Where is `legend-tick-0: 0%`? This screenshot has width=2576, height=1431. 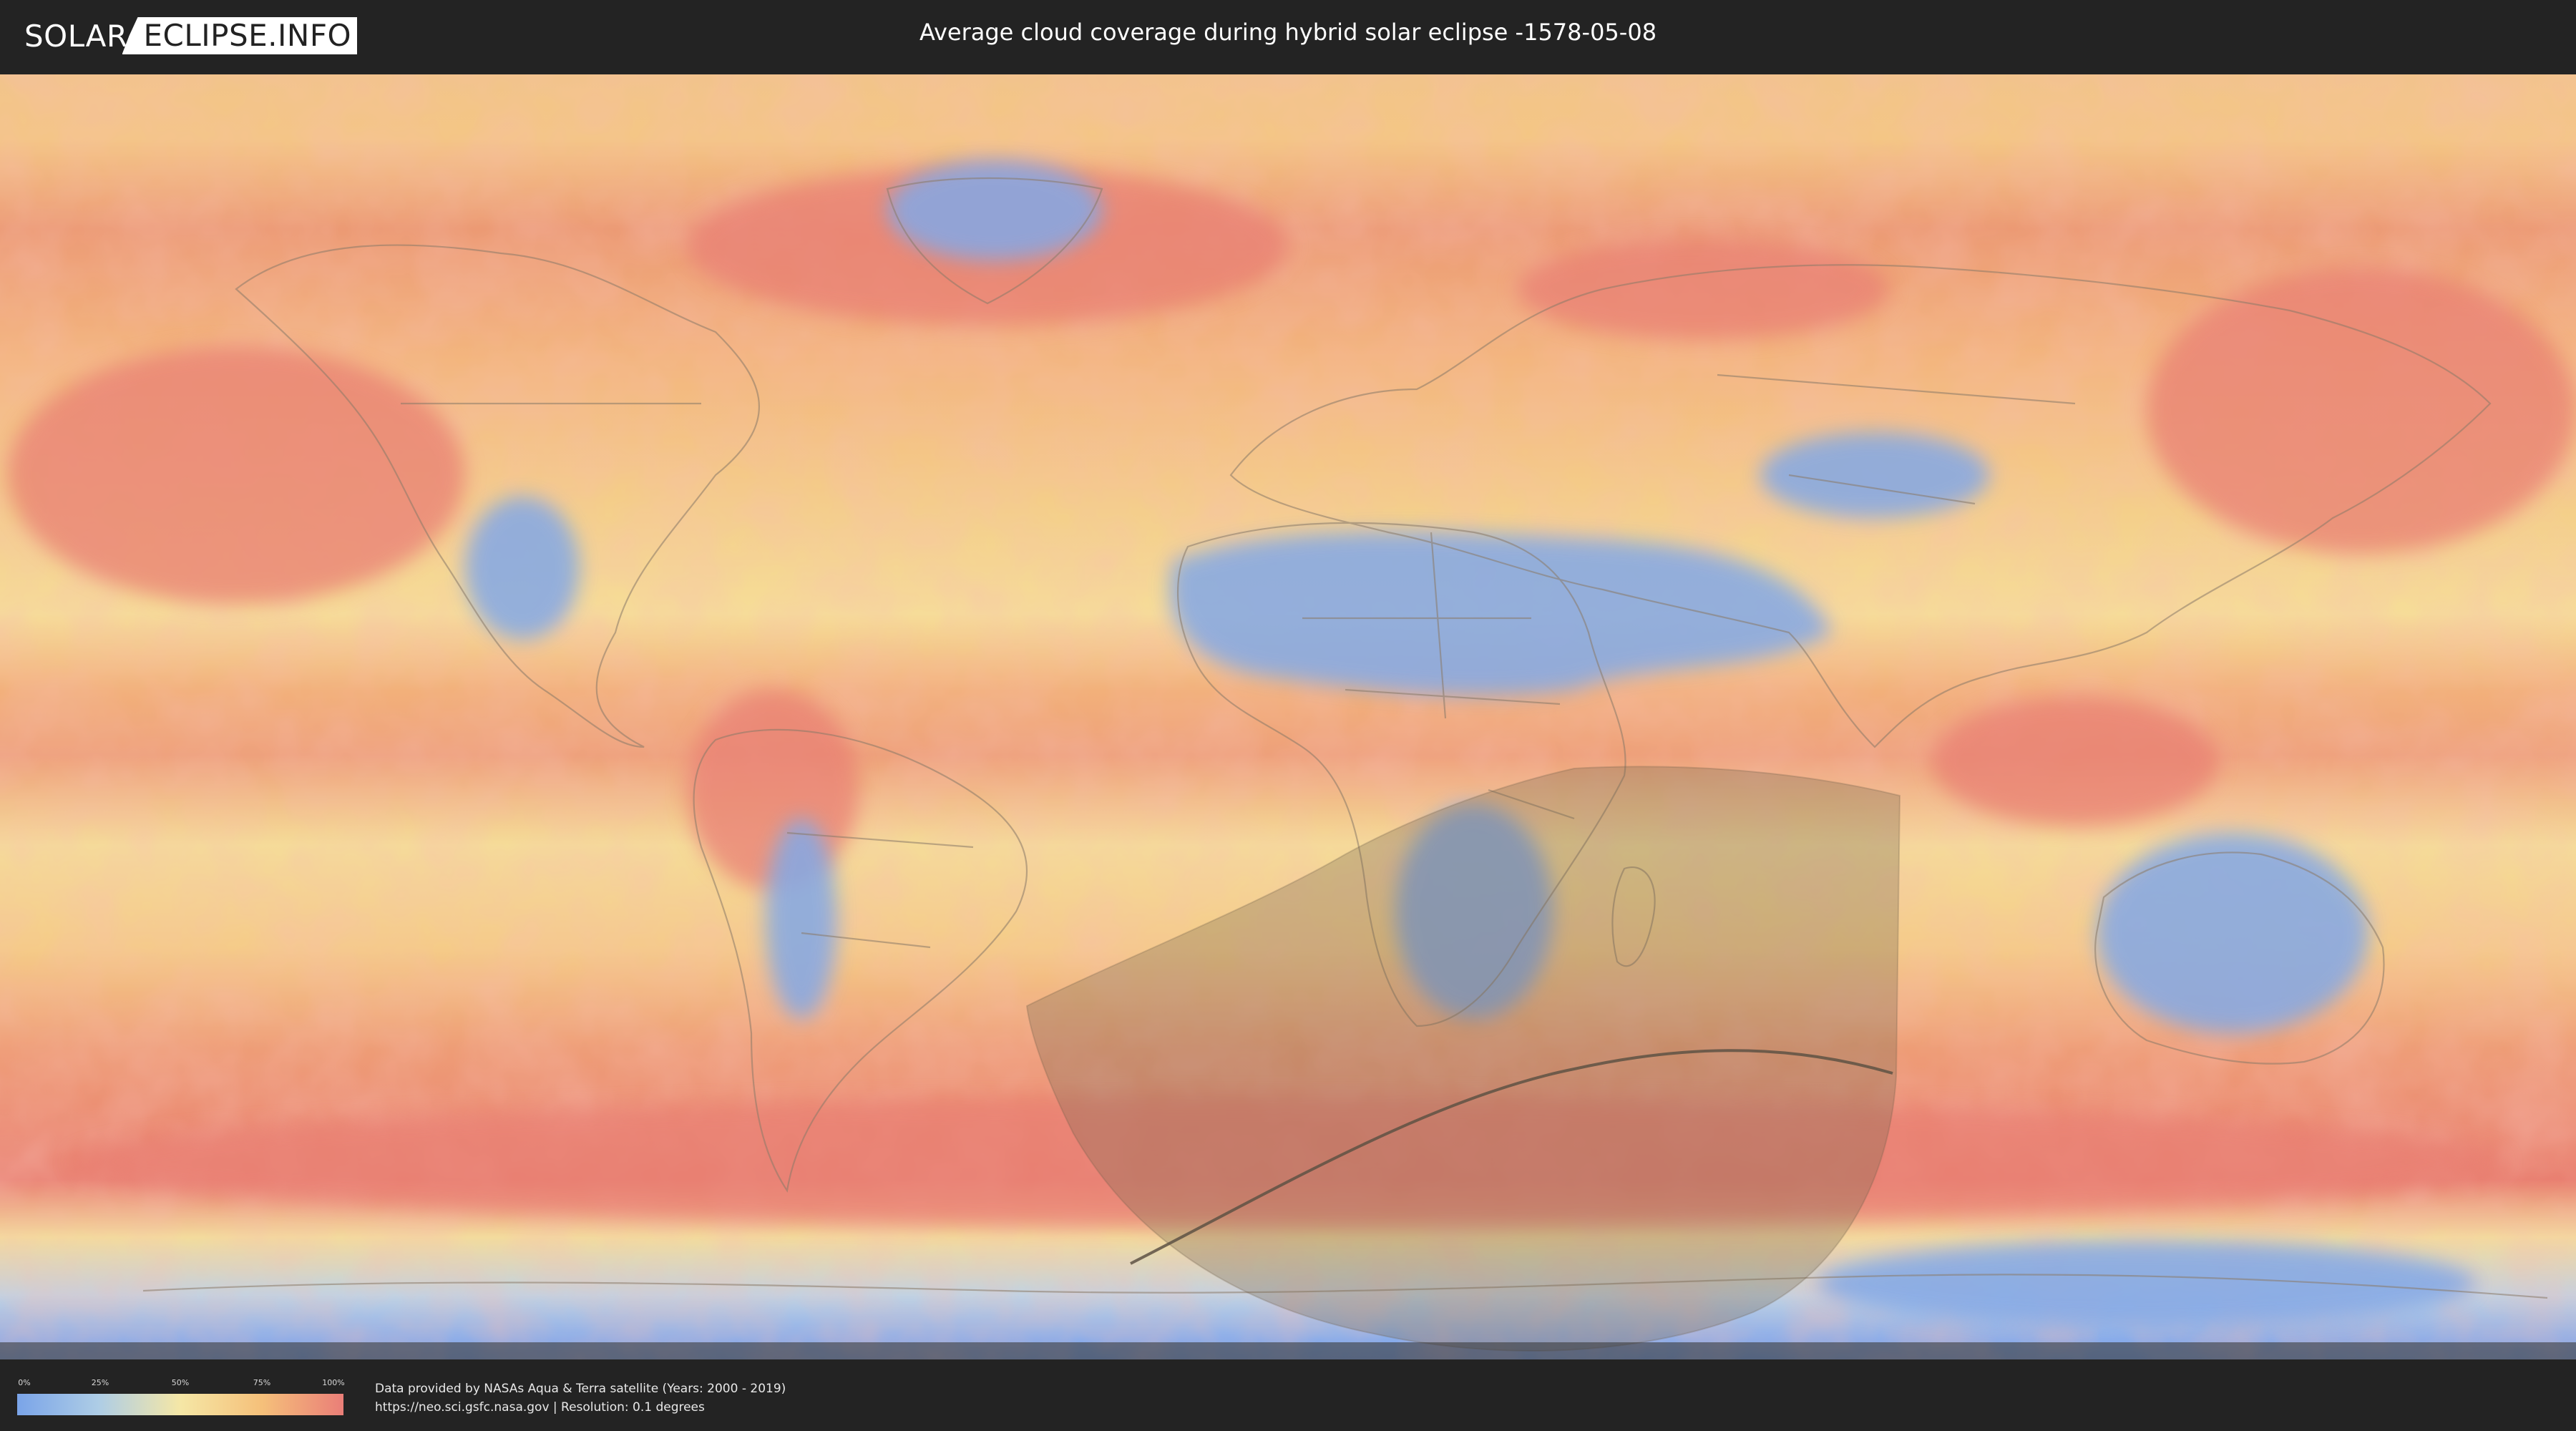
legend-tick-0: 0% is located at coordinates (24, 1383).